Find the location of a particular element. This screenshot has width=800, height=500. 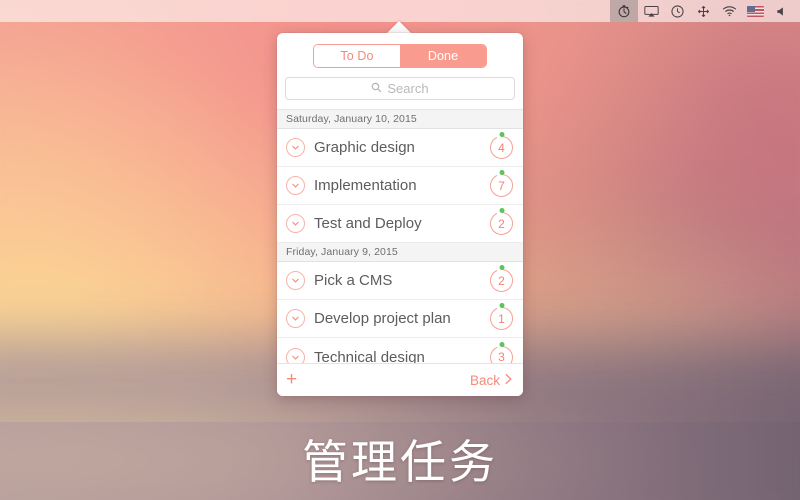

back-label: Back is located at coordinates (484, 380).